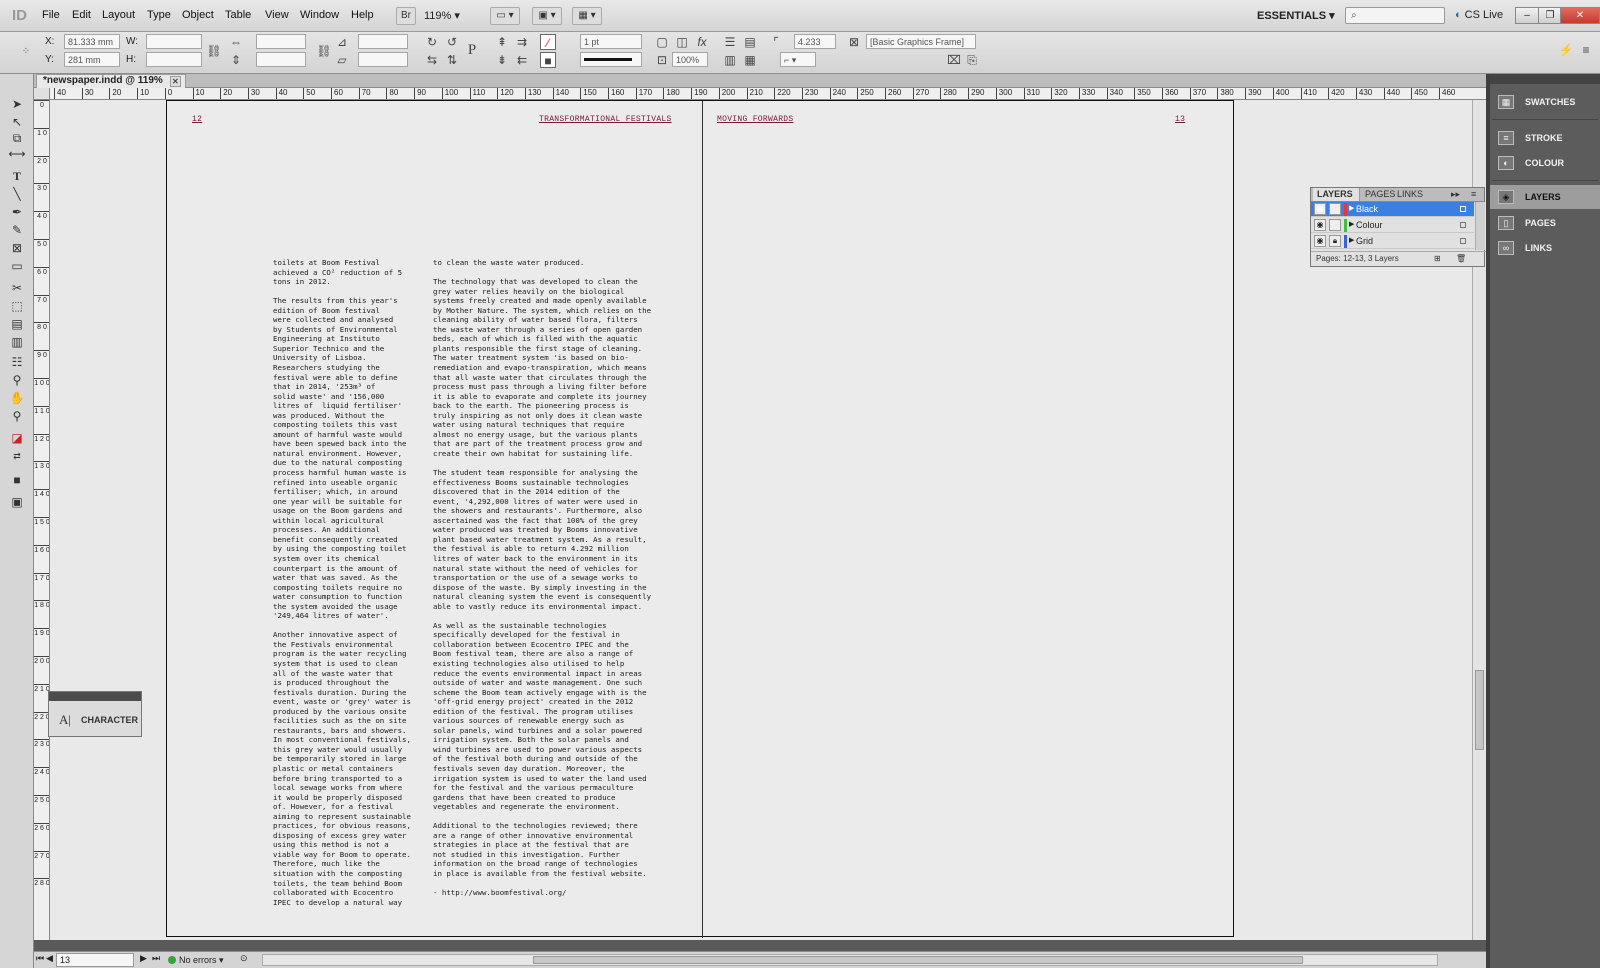  Describe the element at coordinates (730, 42) in the screenshot. I see `text-wrap-none-icon: ☰` at that location.